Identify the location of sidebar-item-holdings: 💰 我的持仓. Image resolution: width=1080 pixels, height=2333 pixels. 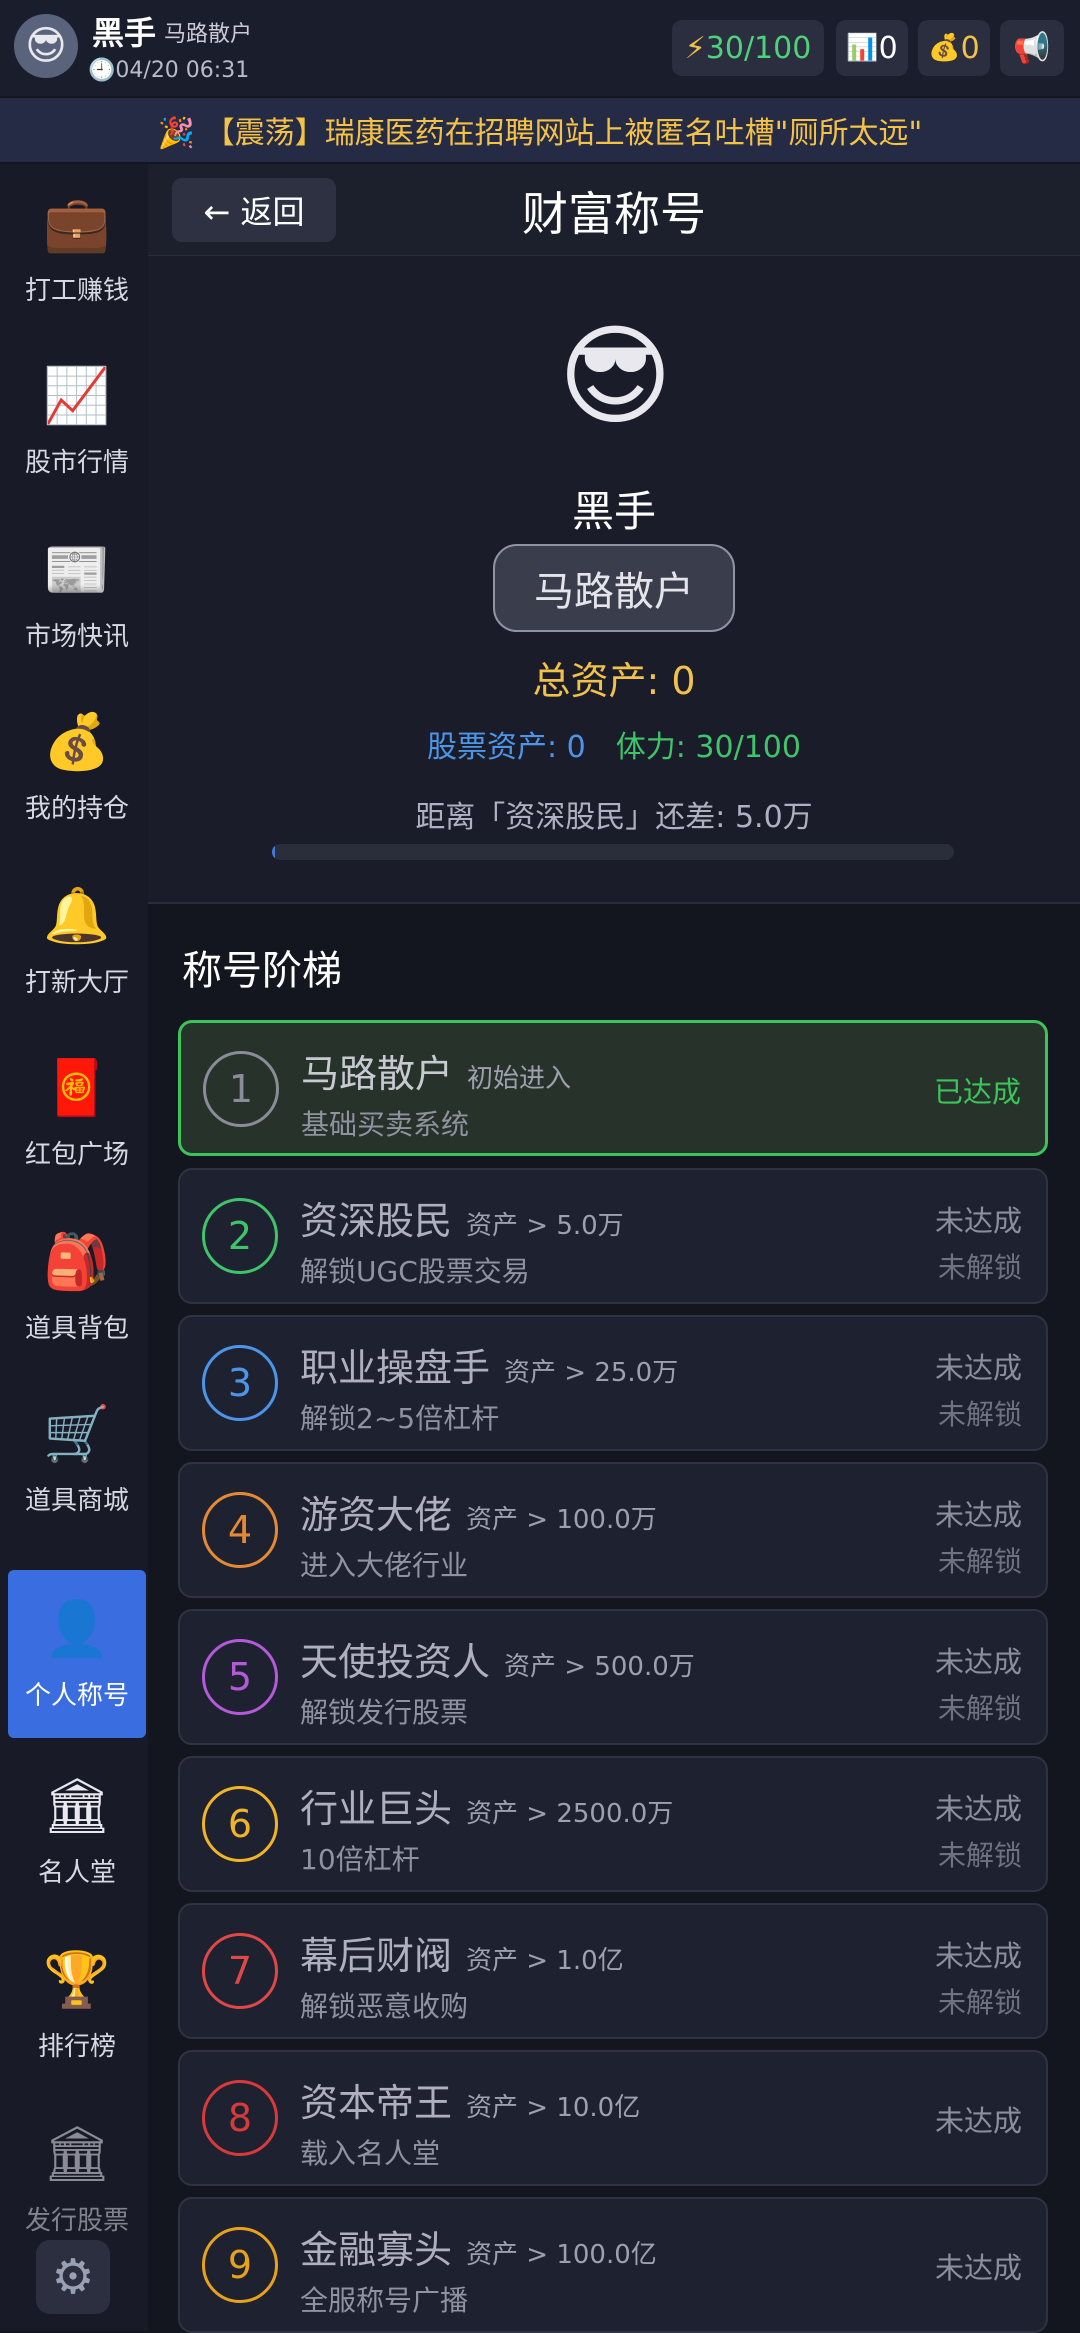
(77, 767).